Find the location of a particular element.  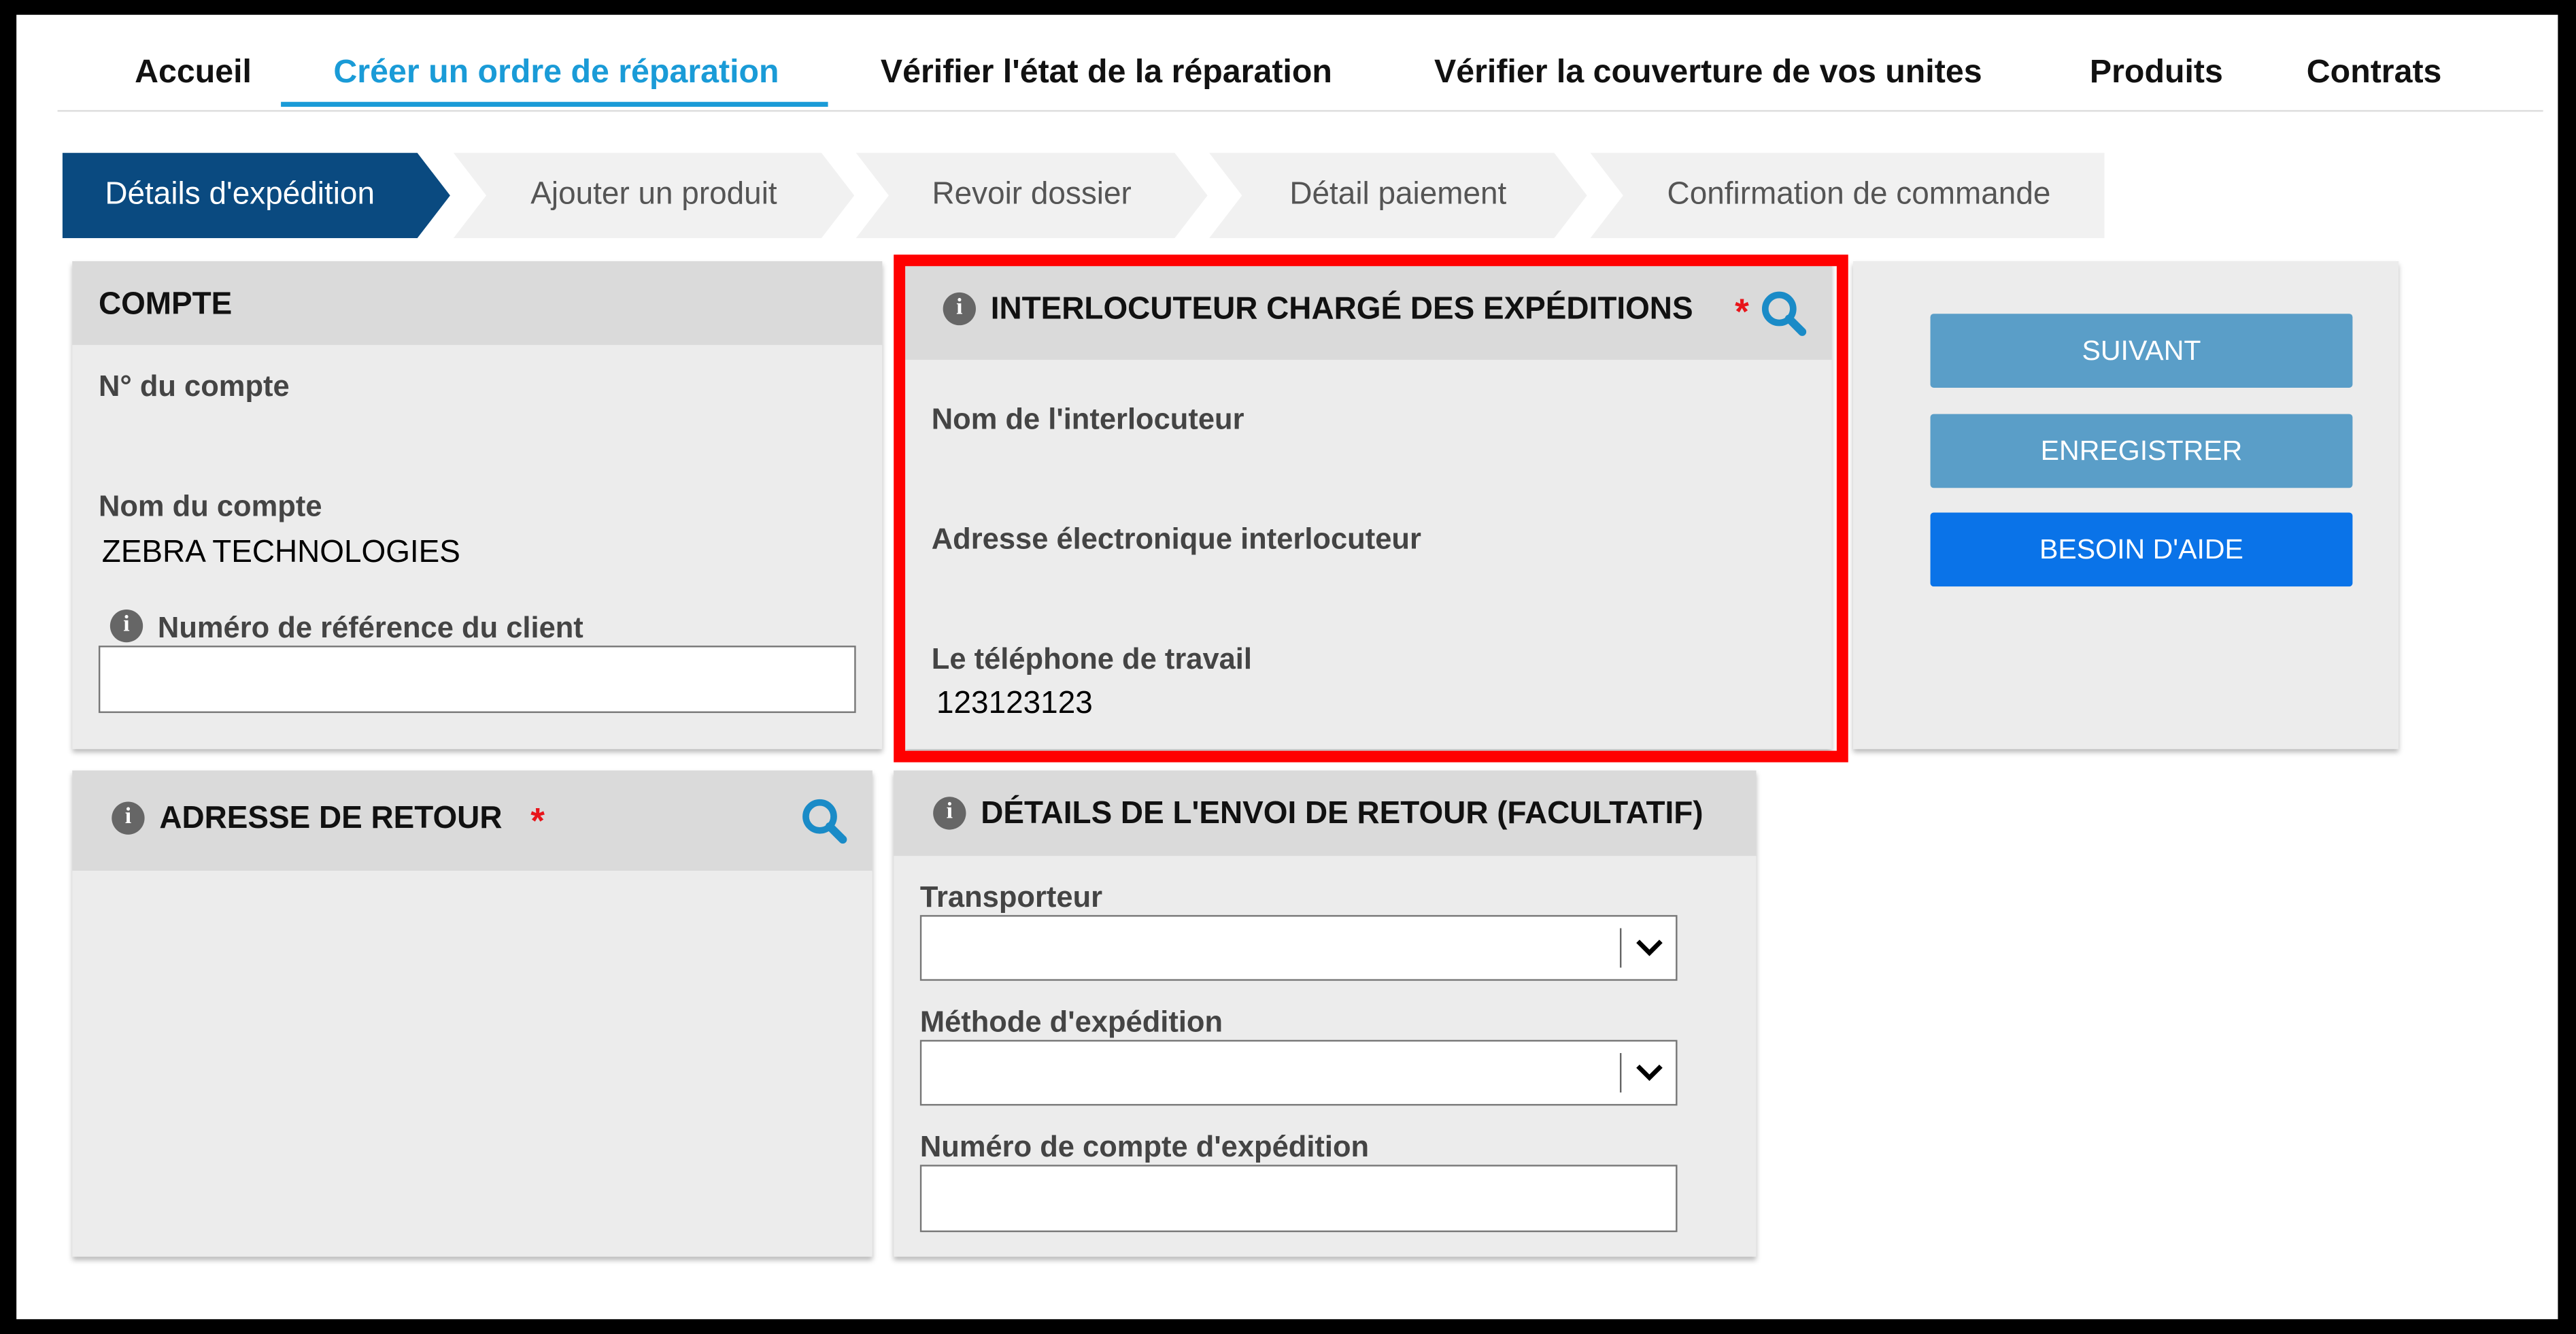

step-payment-details-label: Détail paiement is located at coordinates (1398, 194).